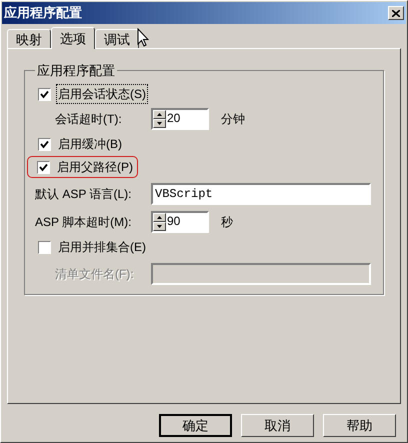  What do you see at coordinates (180, 222) in the screenshot?
I see `spinner-field: 90` at bounding box center [180, 222].